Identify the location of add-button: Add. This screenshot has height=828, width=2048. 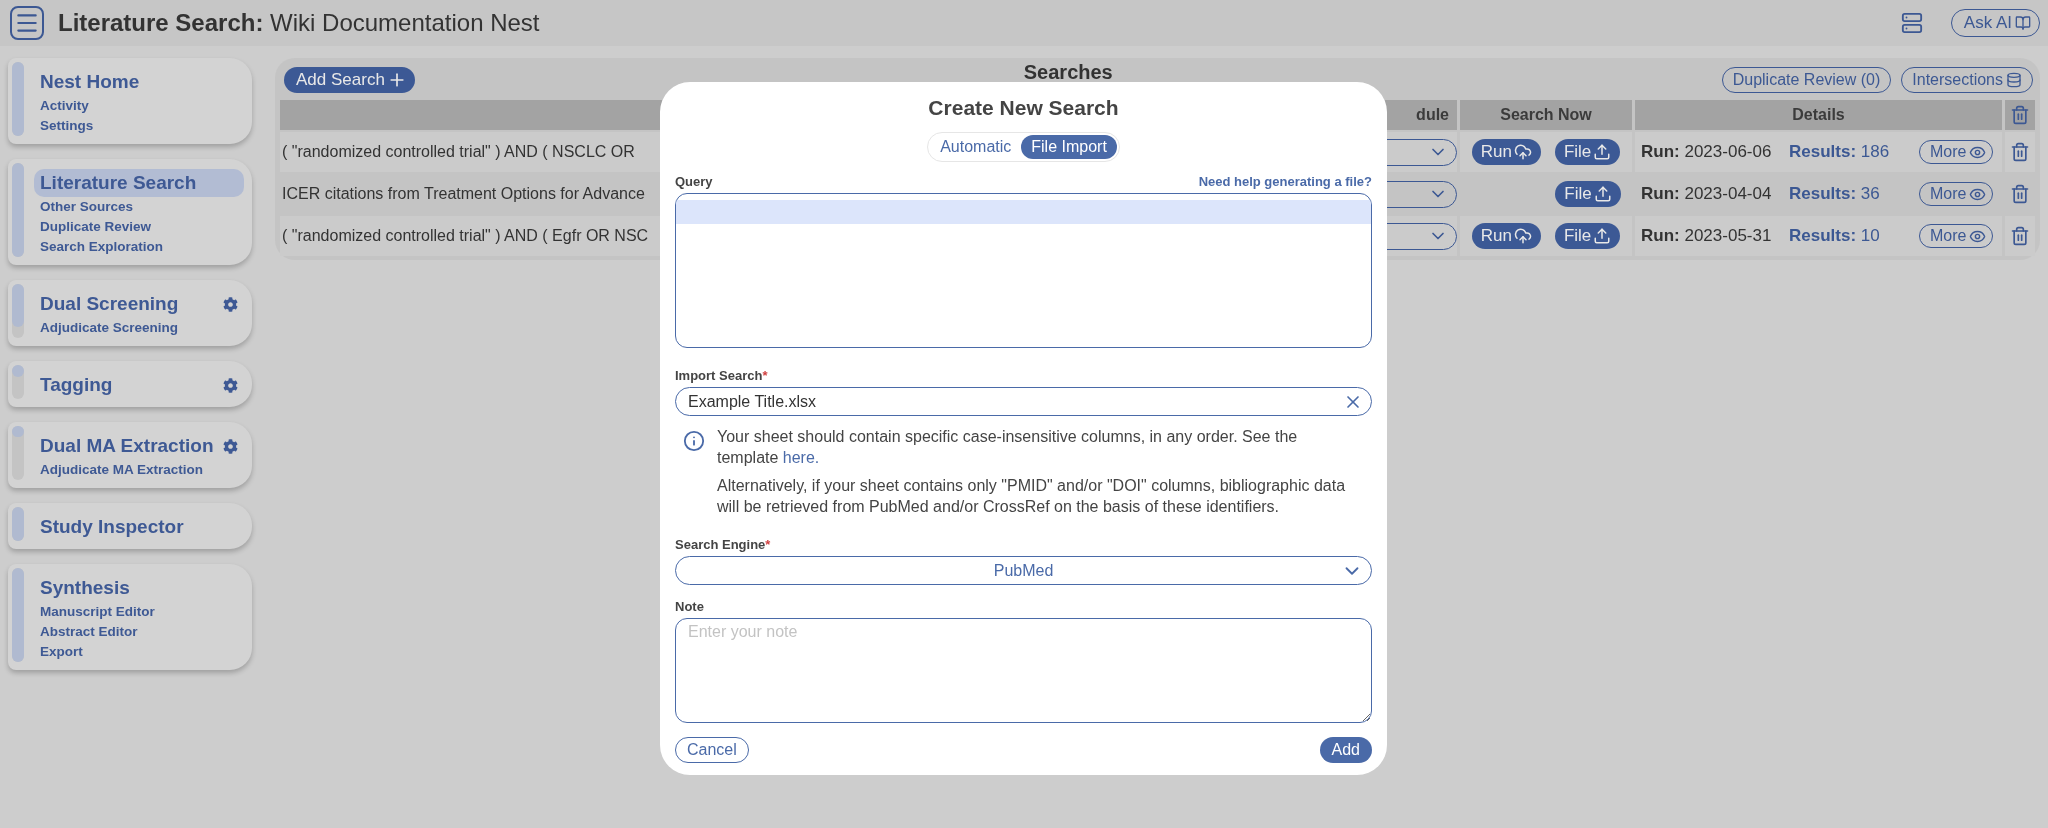
(1345, 750).